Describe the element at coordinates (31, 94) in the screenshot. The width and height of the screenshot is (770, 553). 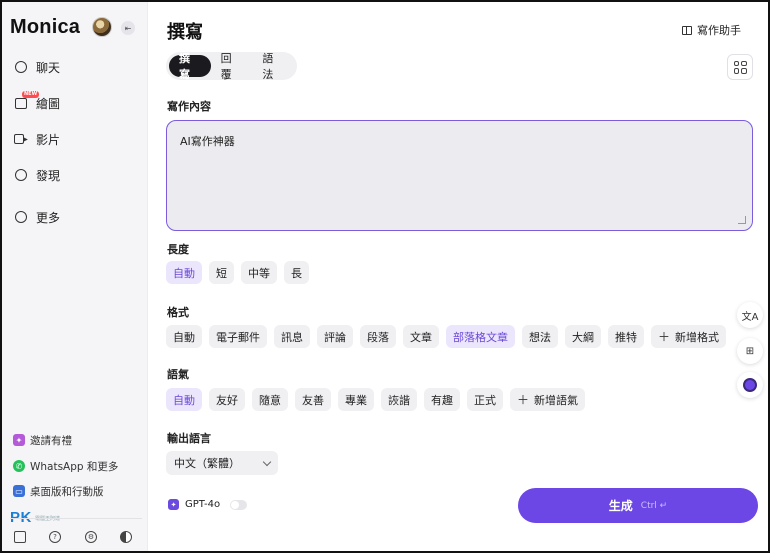
I see `new-badge: NEW` at that location.